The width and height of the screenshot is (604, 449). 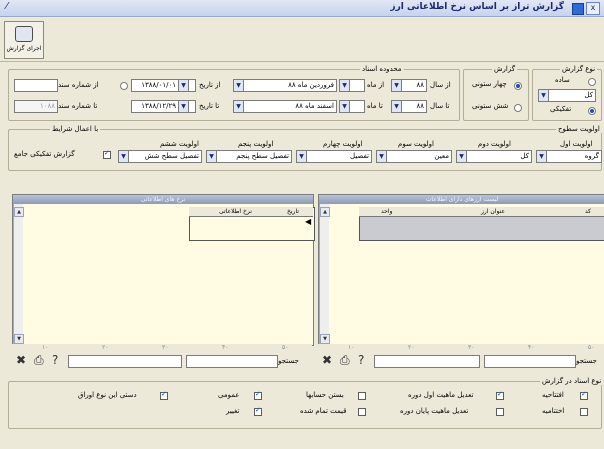 I want to click on window-glyph-icon: ⁄, so click(x=7, y=6).